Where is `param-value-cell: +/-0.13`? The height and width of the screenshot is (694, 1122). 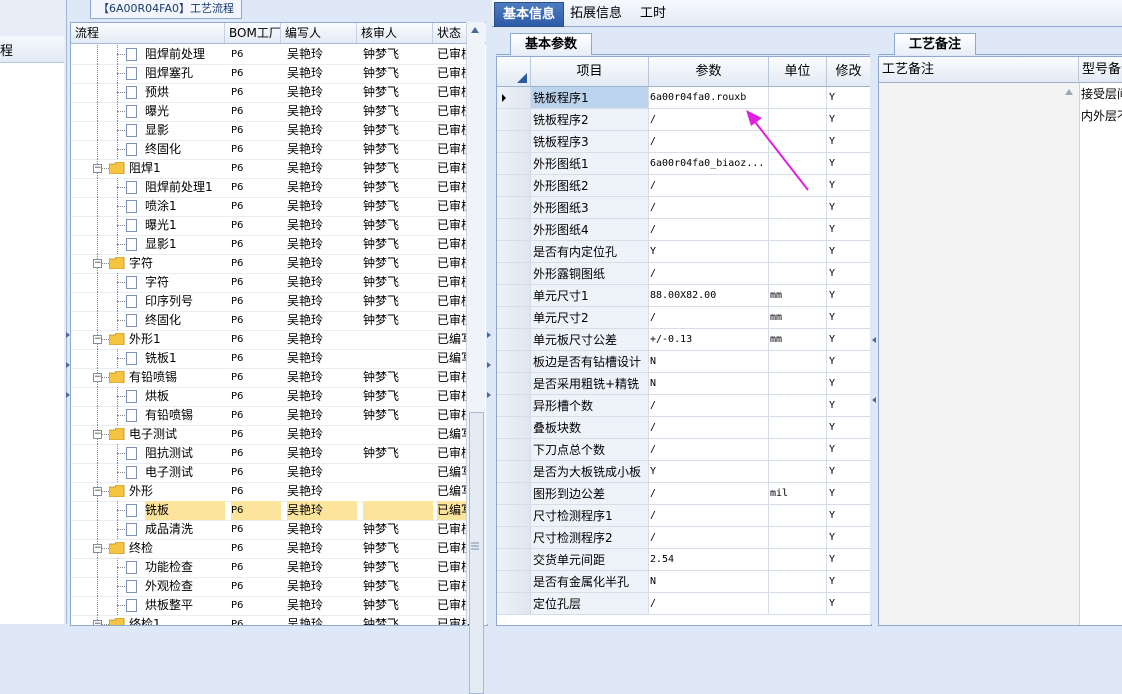
param-value-cell: +/-0.13 is located at coordinates (709, 340).